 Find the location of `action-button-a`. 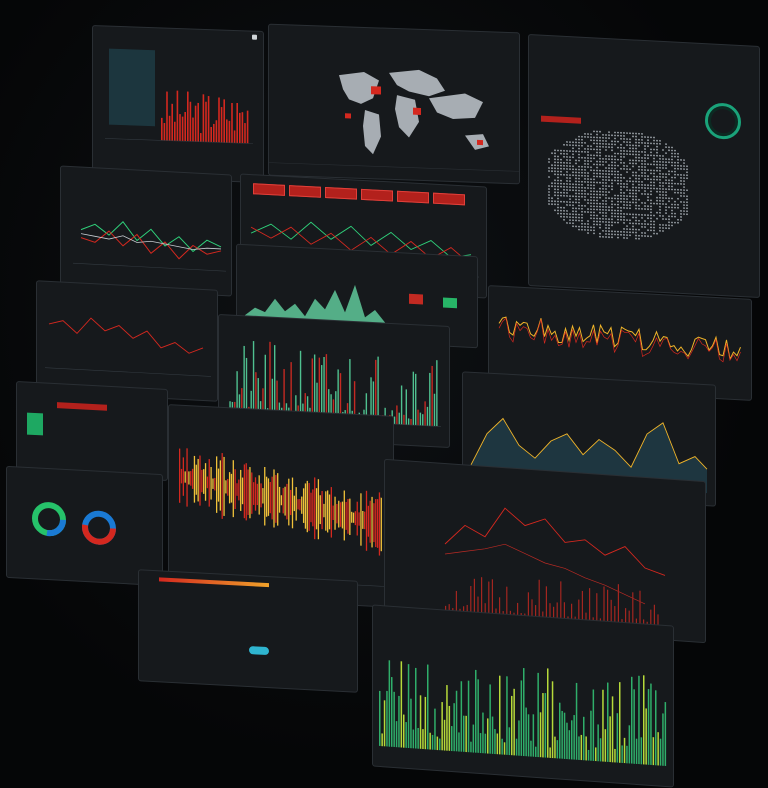

action-button-a is located at coordinates (416, 299).